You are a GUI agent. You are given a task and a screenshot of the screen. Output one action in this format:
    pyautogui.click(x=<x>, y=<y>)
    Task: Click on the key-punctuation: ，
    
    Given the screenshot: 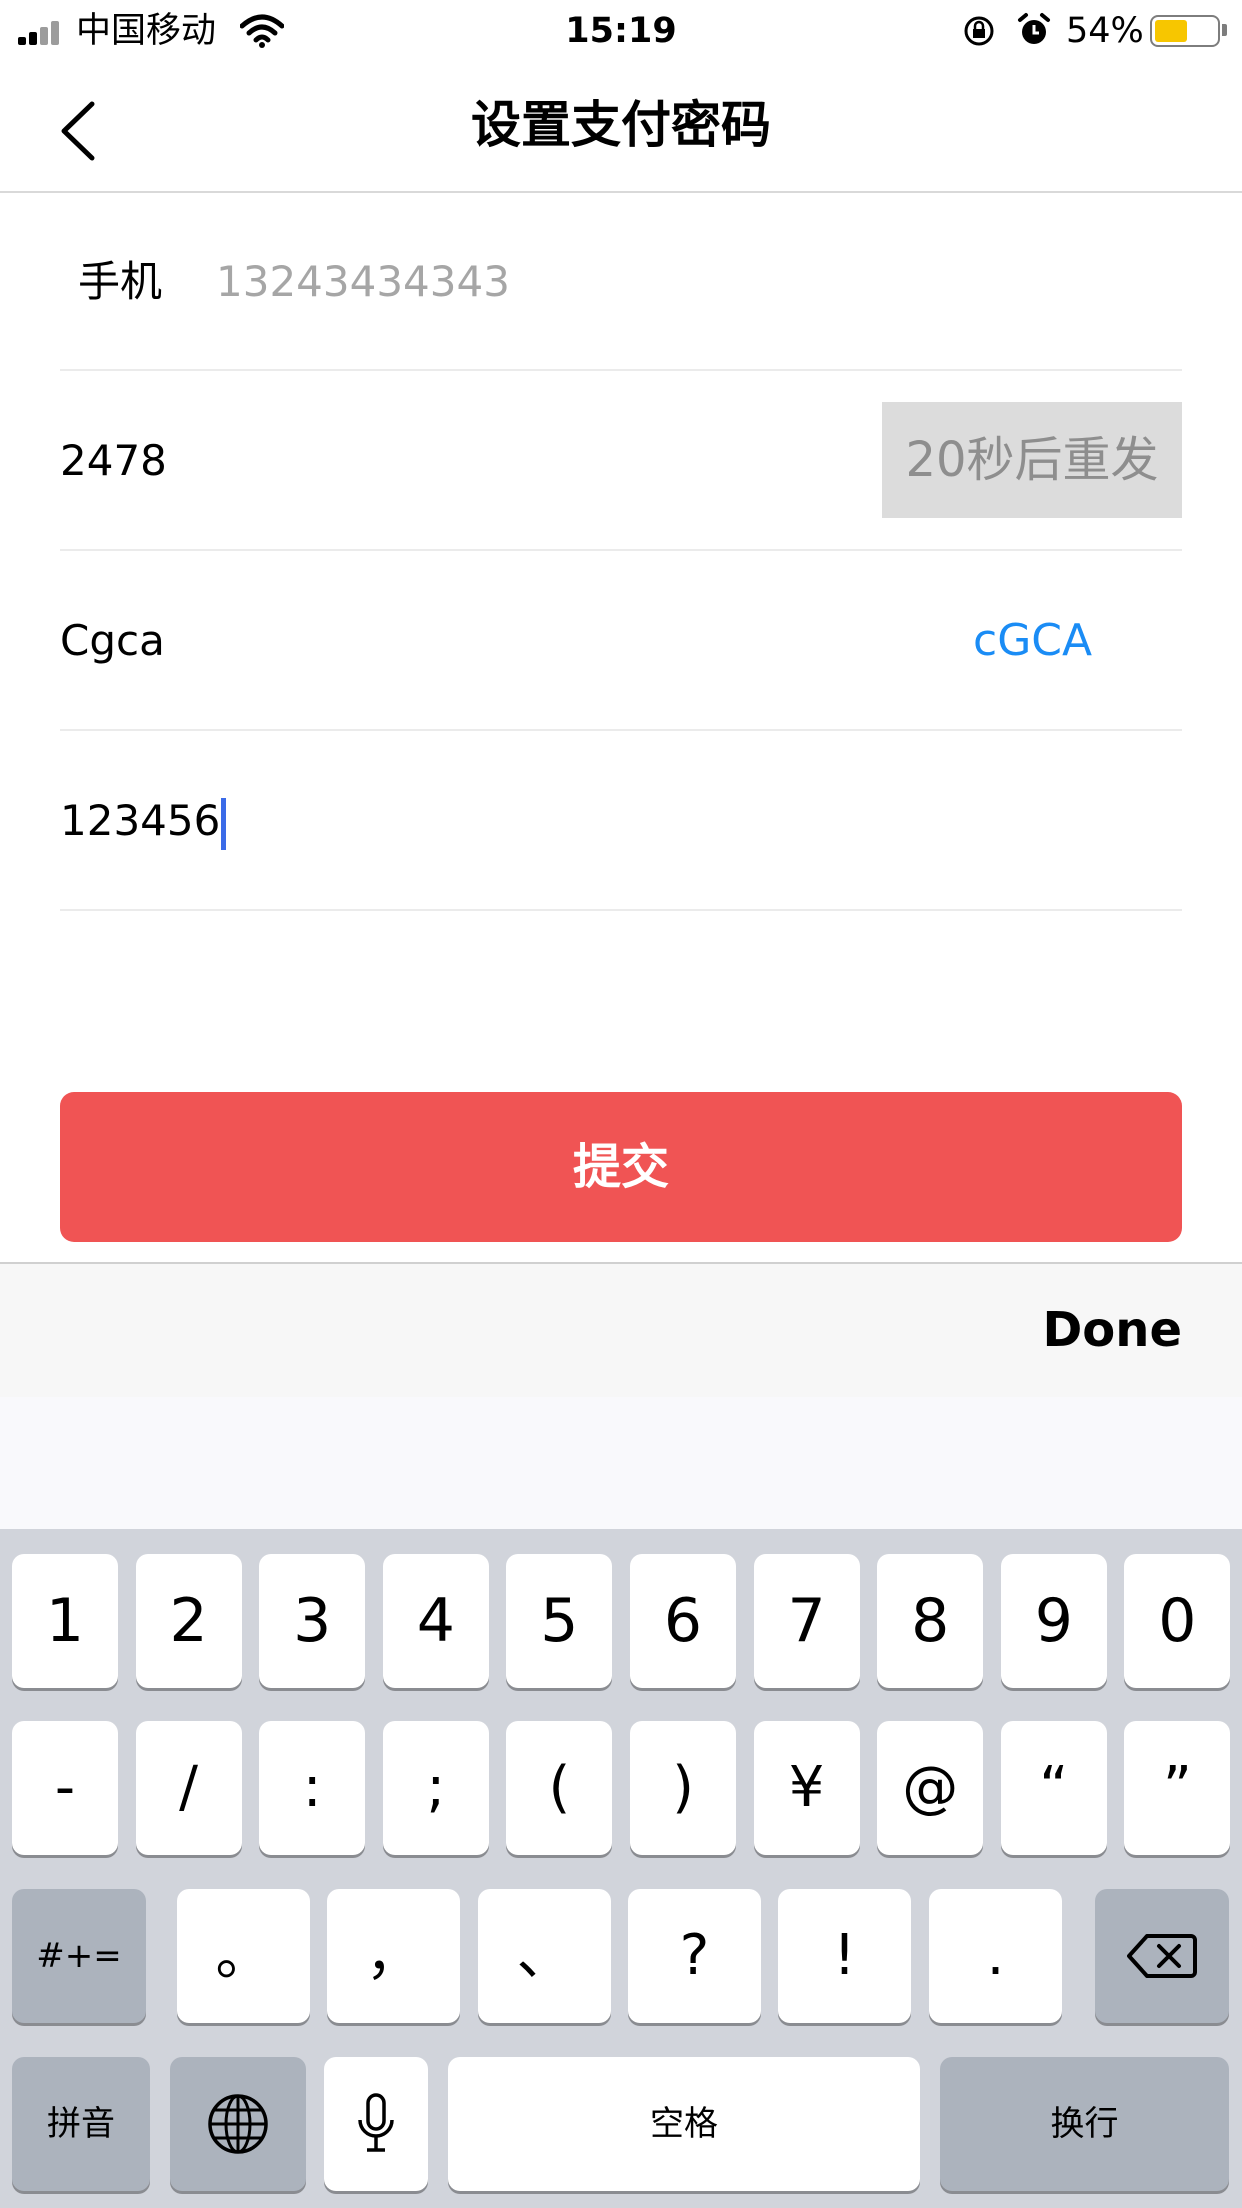 What is the action you would take?
    pyautogui.click(x=393, y=1956)
    